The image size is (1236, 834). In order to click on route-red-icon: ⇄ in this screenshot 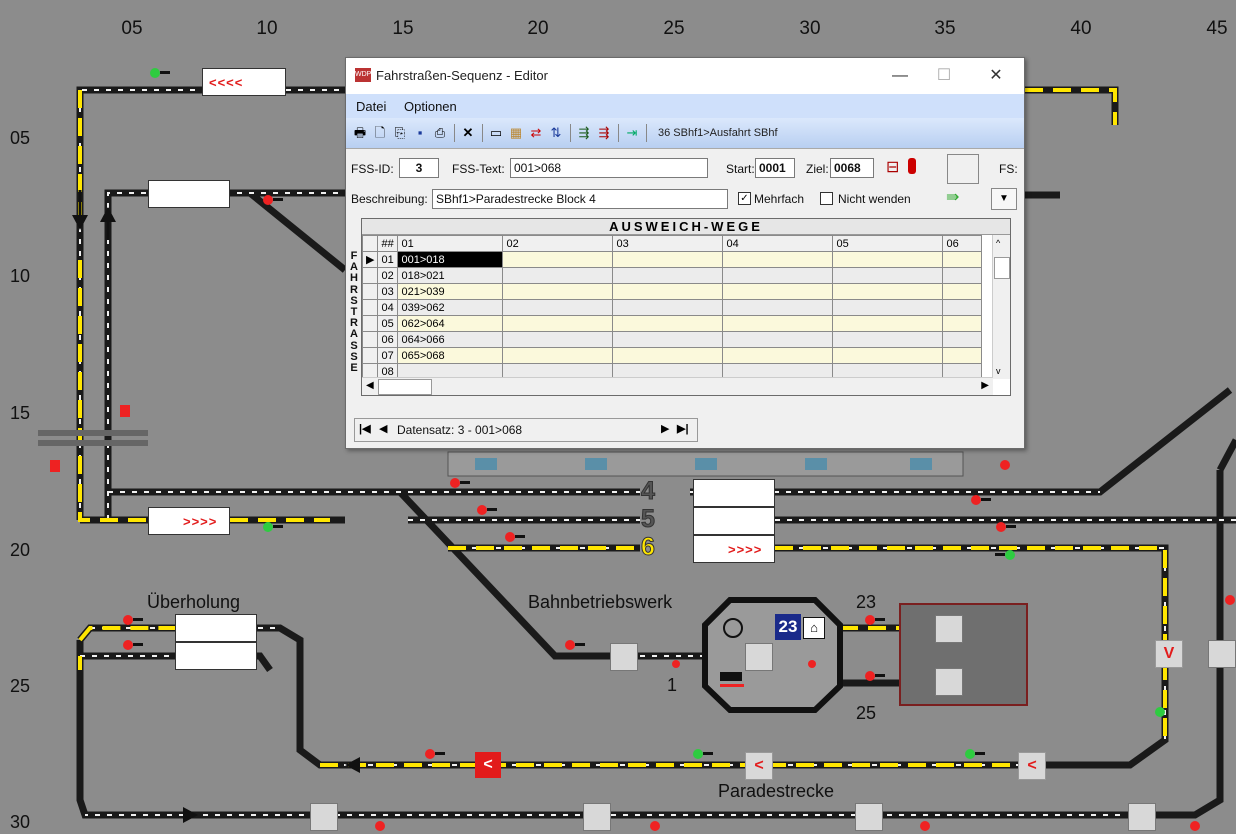, I will do `click(536, 133)`.